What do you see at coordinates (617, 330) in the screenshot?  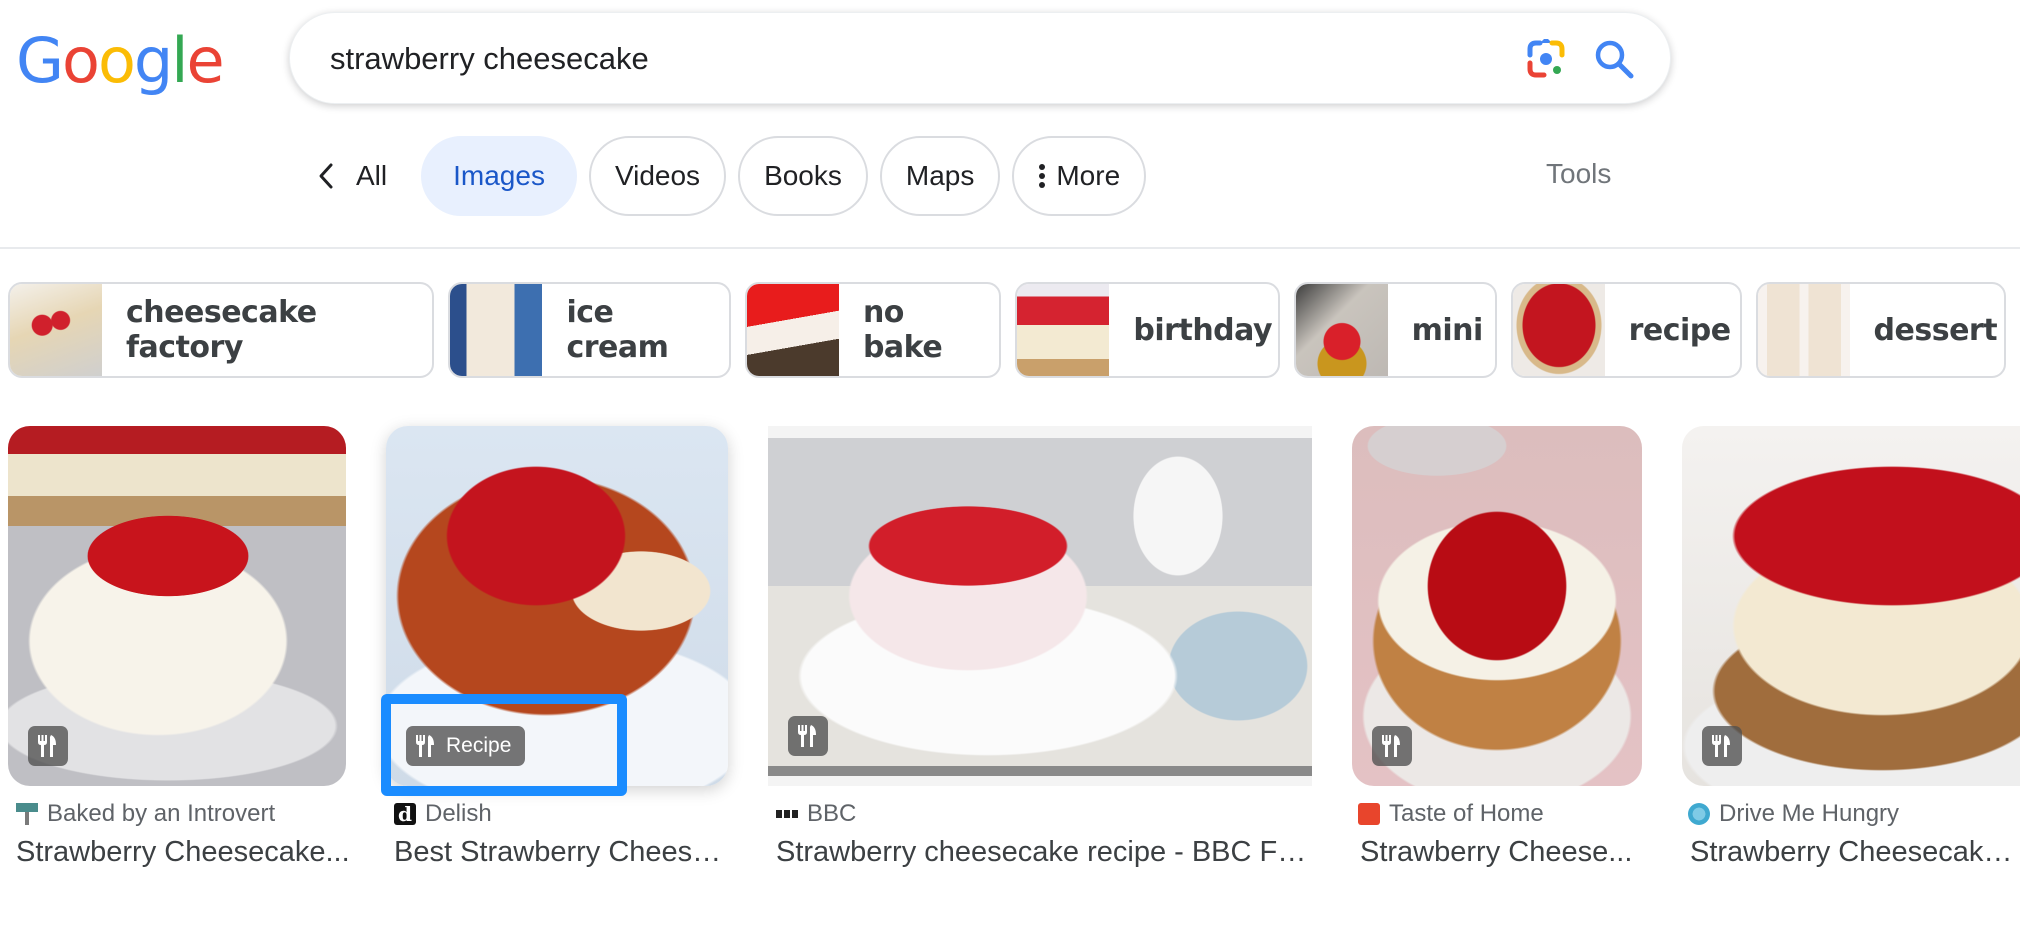 I see `chip-label: ice cream` at bounding box center [617, 330].